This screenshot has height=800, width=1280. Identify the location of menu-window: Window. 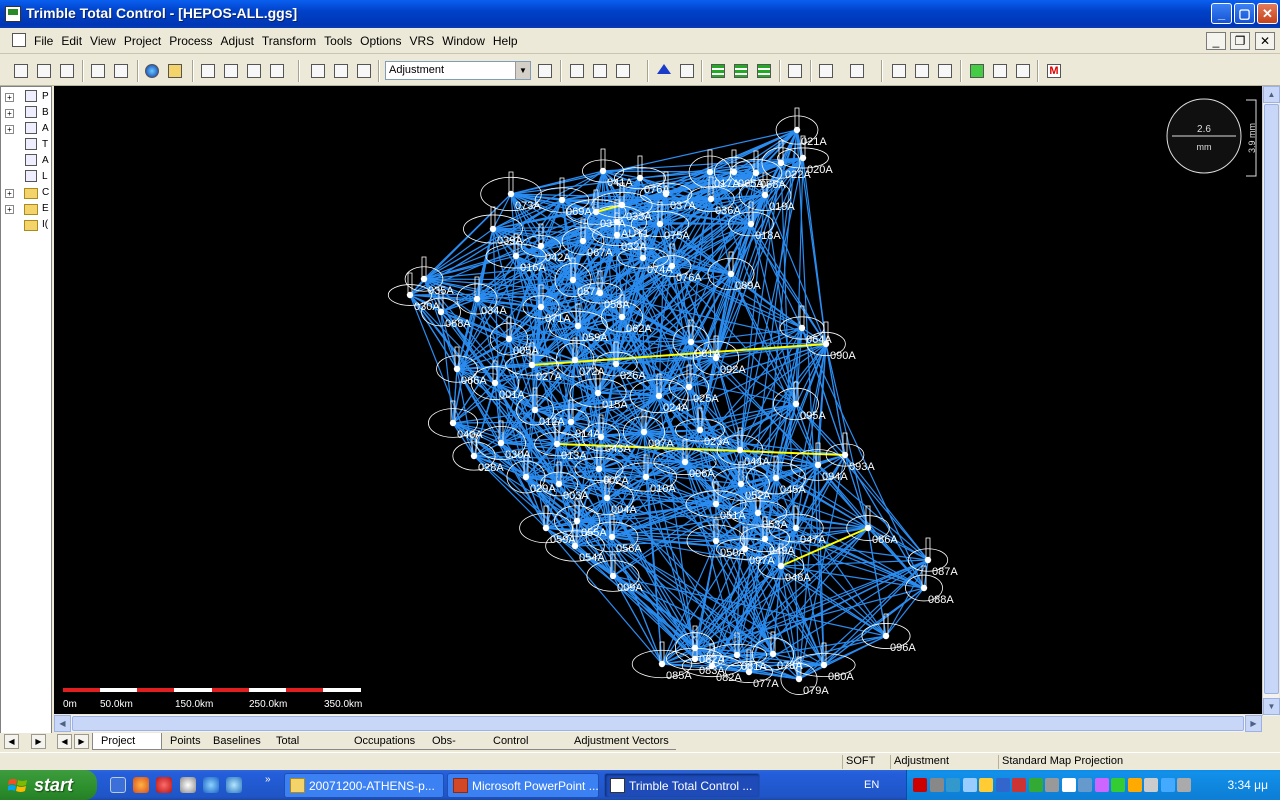
(463, 41).